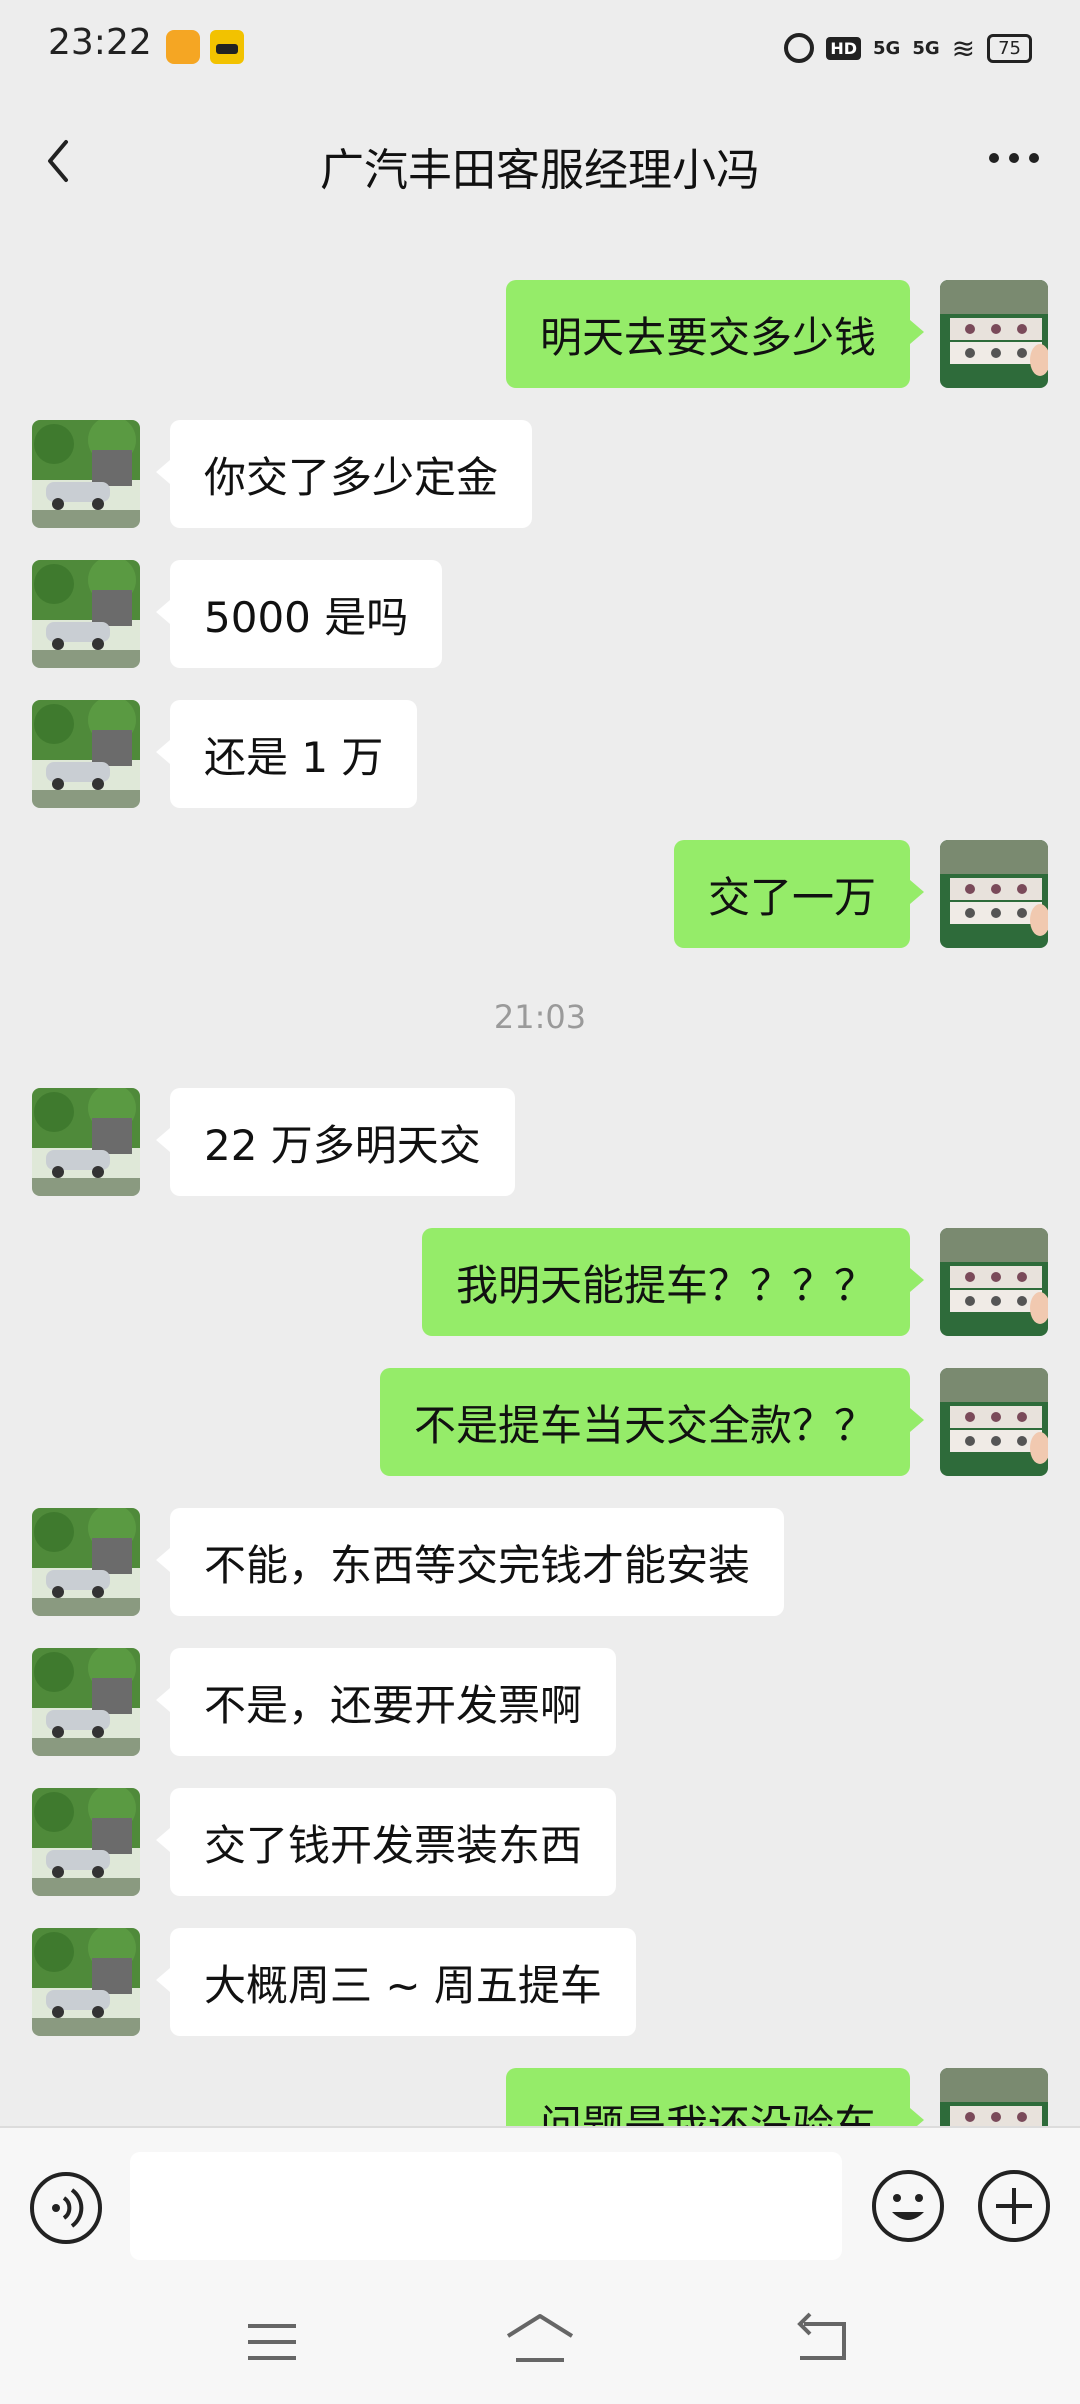 The height and width of the screenshot is (2404, 1080). I want to click on message-input-bar, so click(540, 2206).